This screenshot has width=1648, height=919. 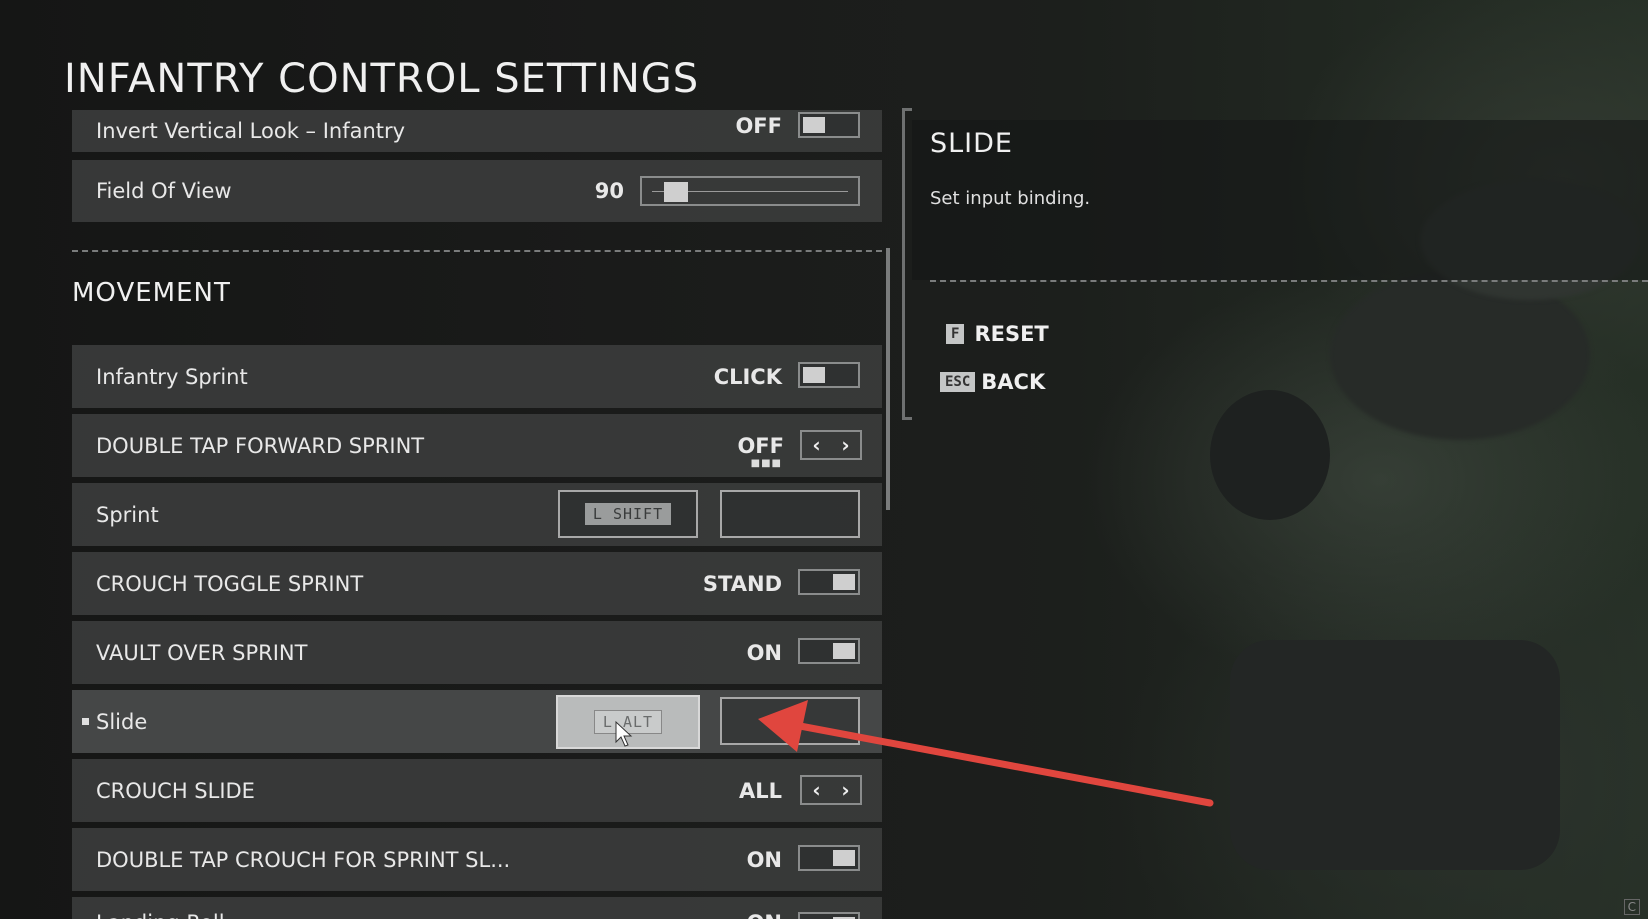 What do you see at coordinates (609, 191) in the screenshot?
I see `setting-value: 90` at bounding box center [609, 191].